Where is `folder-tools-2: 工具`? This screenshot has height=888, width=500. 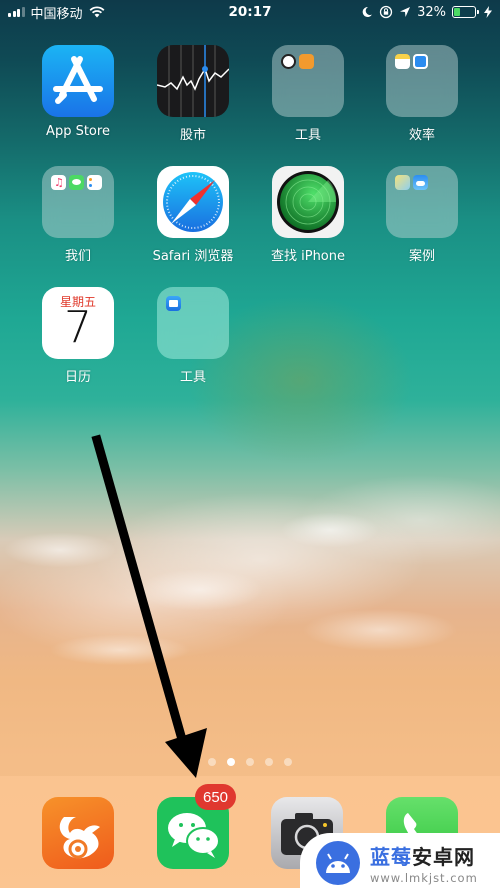
folder-tools-2: 工具 is located at coordinates (193, 336).